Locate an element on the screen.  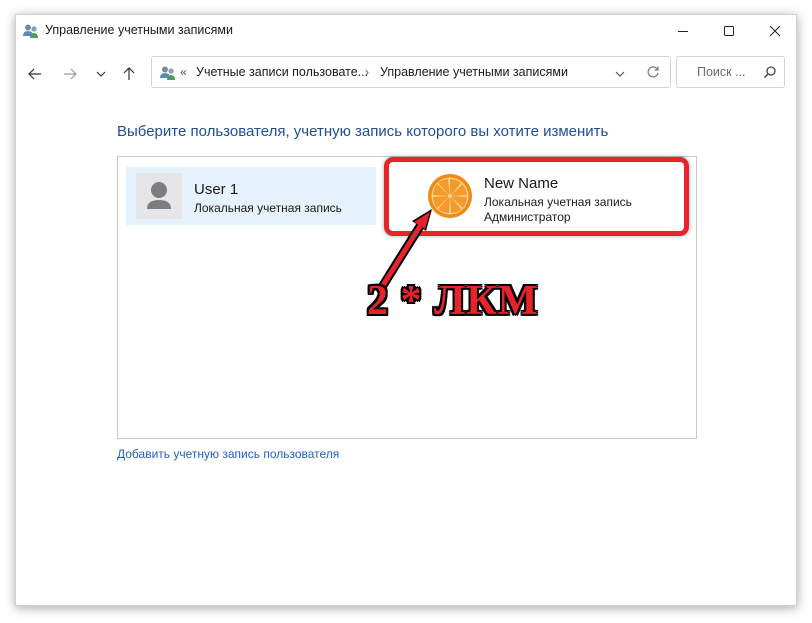
user-tile-user1: User 1 Локальная учетная запись is located at coordinates (251, 196).